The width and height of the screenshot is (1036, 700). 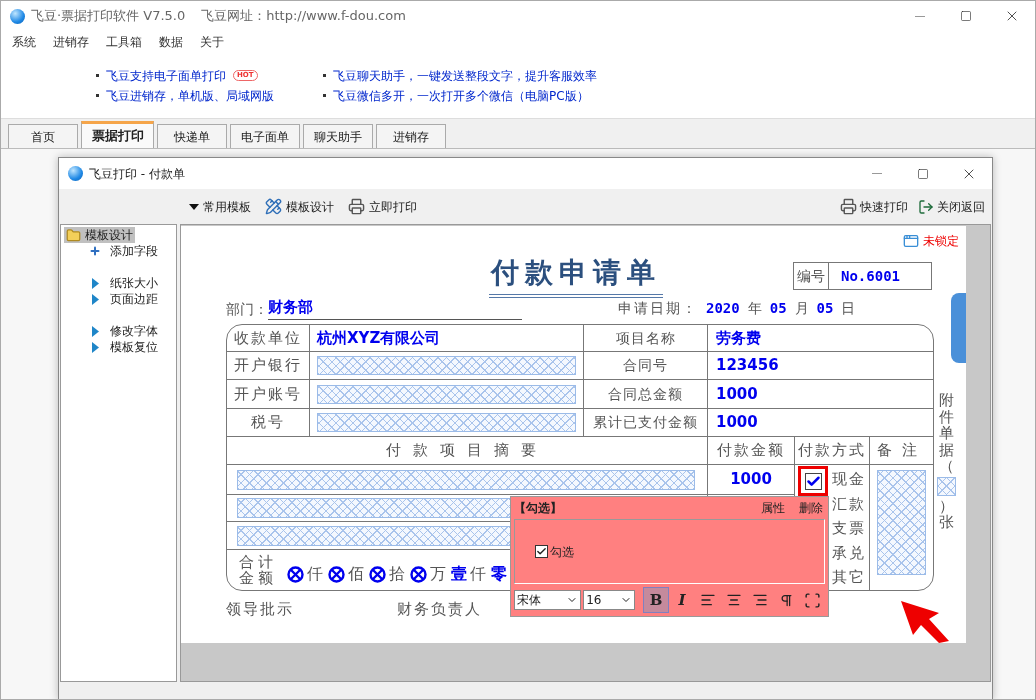 What do you see at coordinates (734, 600) in the screenshot?
I see `align-center-icon` at bounding box center [734, 600].